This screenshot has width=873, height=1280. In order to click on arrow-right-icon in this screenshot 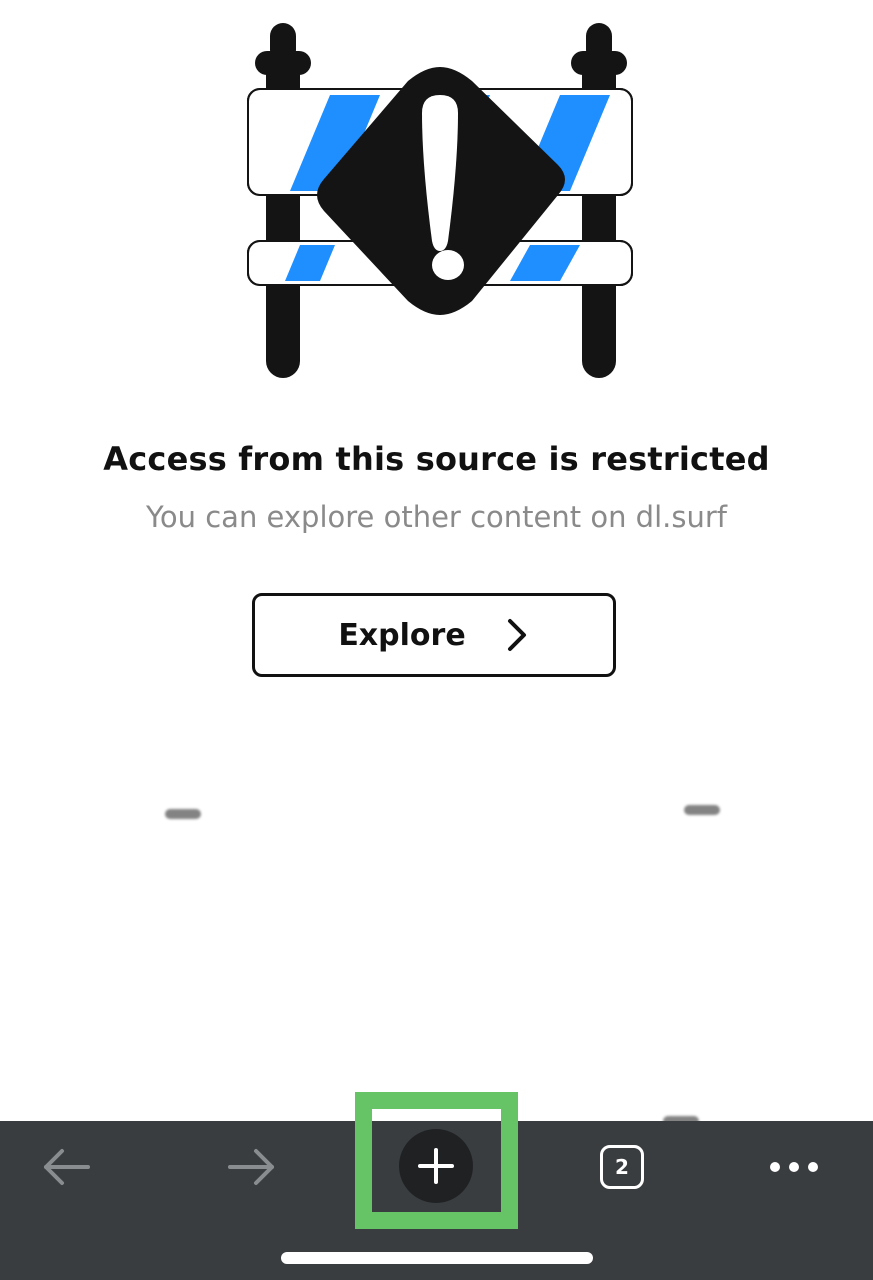, I will do `click(251, 1167)`.